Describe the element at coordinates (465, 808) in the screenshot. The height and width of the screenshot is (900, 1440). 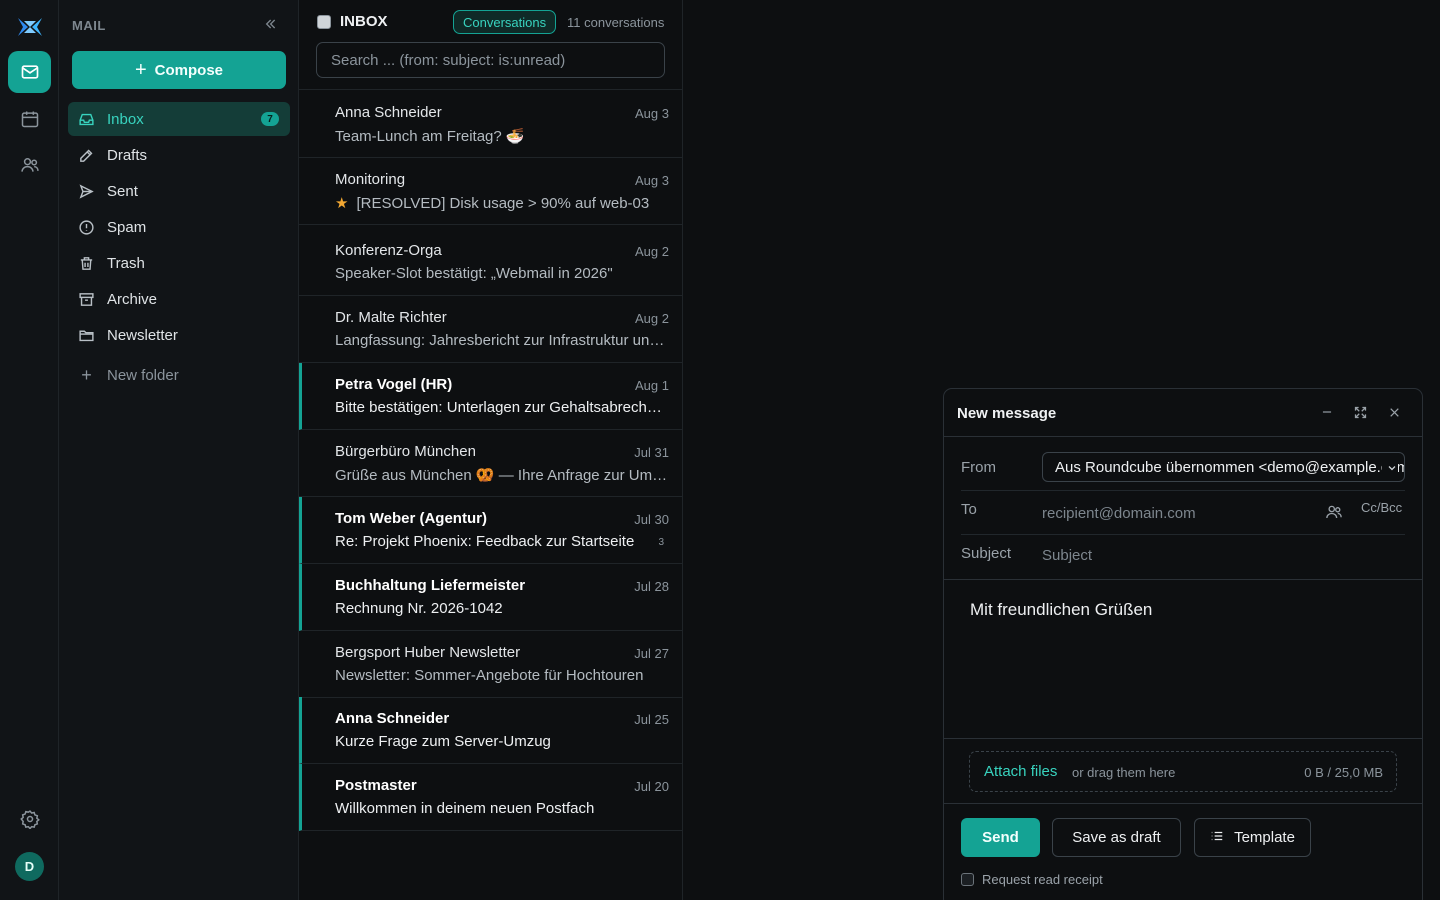
I see `message-subject: Willkommen in deinem neuen Postfach` at that location.